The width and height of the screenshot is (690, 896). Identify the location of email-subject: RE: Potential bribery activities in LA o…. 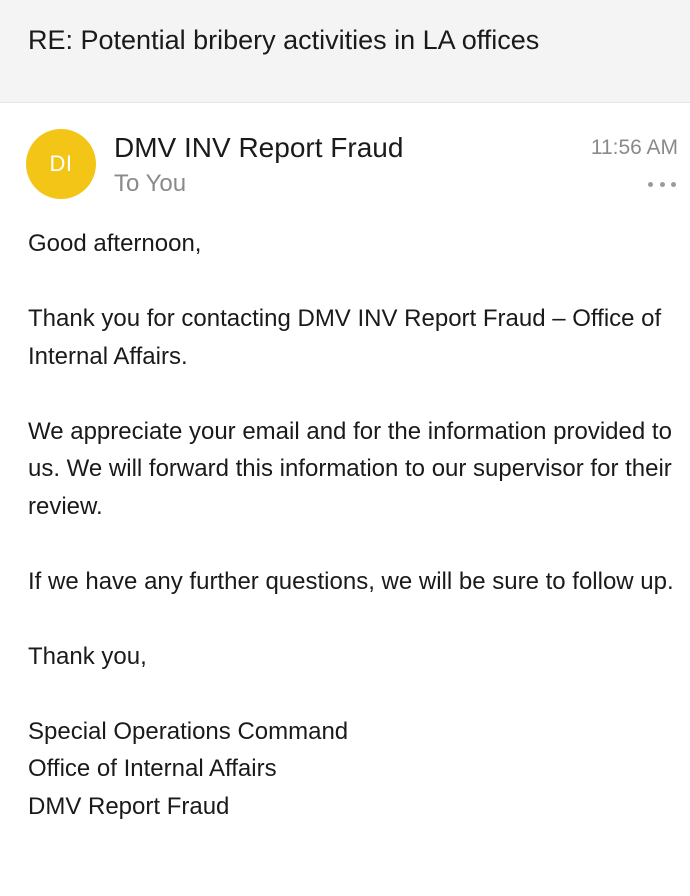
(284, 40).